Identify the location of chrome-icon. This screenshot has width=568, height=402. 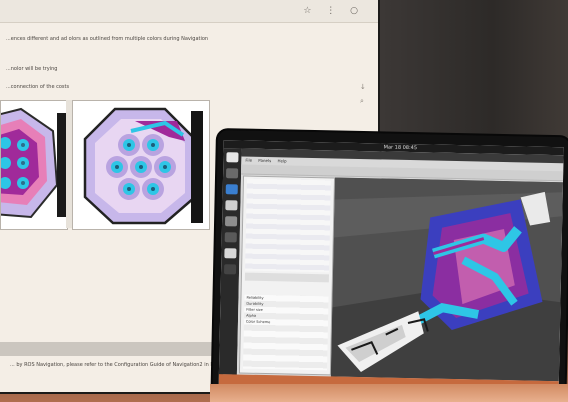
(232, 157).